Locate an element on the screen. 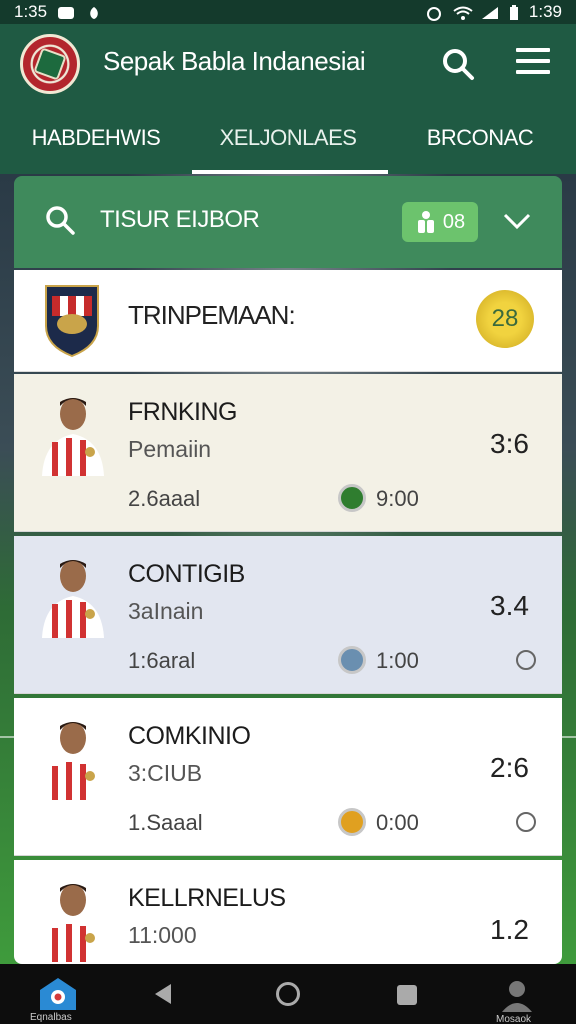 The height and width of the screenshot is (1024, 576). bottom-navigation: Eqnalbas Mosaok is located at coordinates (288, 994).